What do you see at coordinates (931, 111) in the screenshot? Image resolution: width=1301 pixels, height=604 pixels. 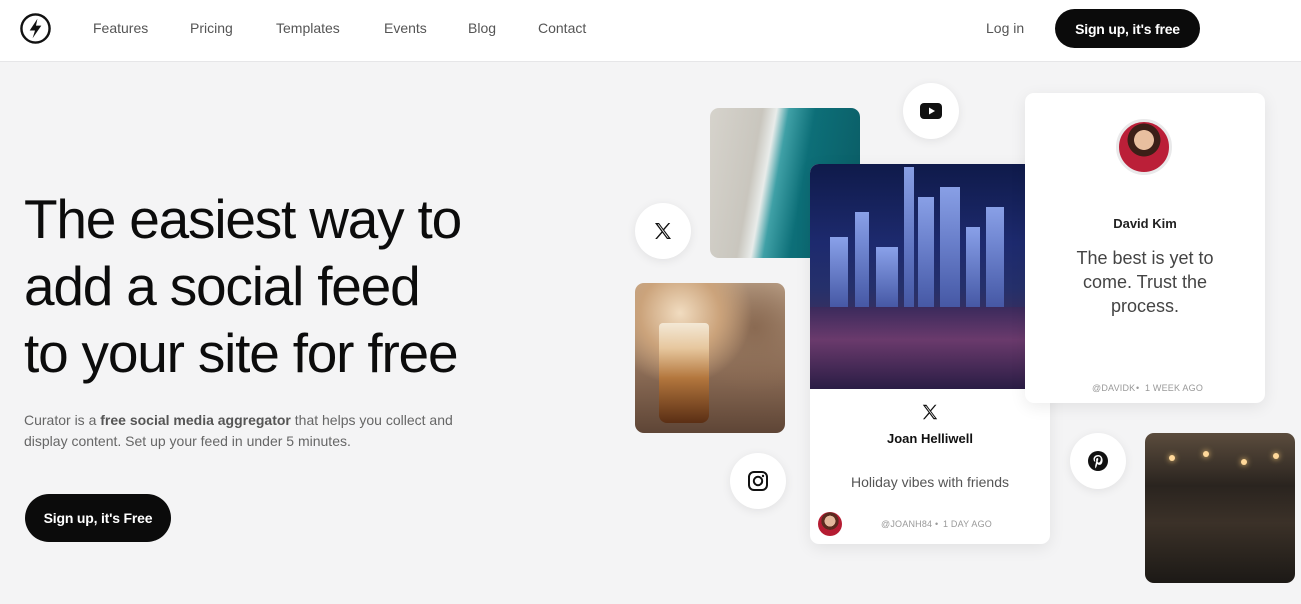 I see `youtube-icon` at bounding box center [931, 111].